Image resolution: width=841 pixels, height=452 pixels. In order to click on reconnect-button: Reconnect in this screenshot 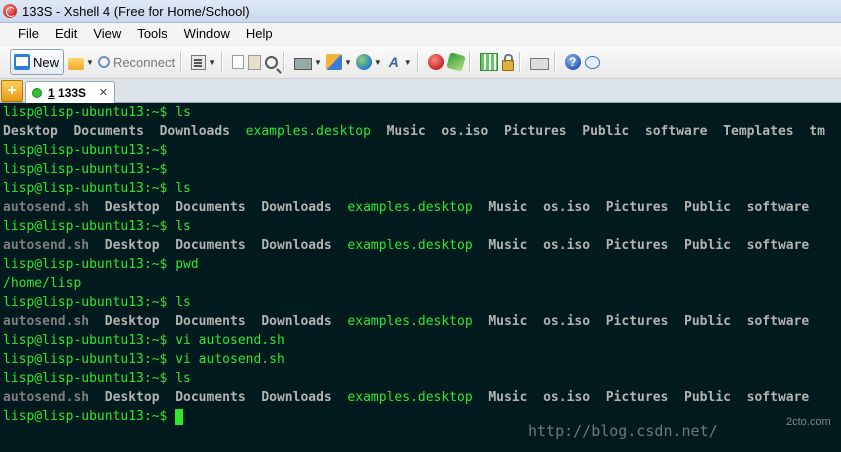, I will do `click(135, 62)`.